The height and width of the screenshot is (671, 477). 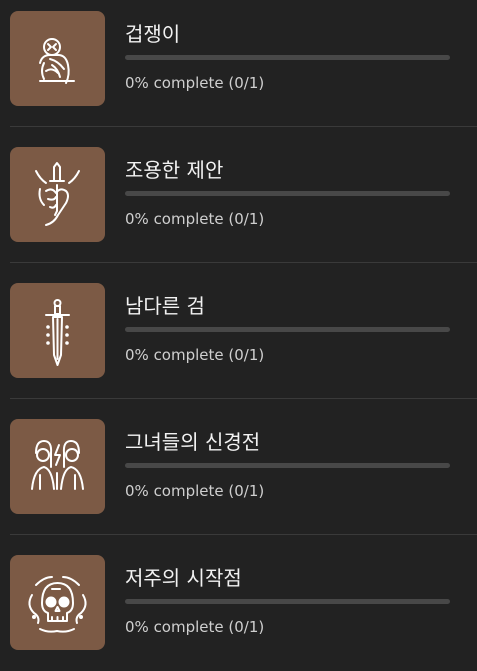 What do you see at coordinates (174, 170) in the screenshot?
I see `achievement-title: 조용한 제안` at bounding box center [174, 170].